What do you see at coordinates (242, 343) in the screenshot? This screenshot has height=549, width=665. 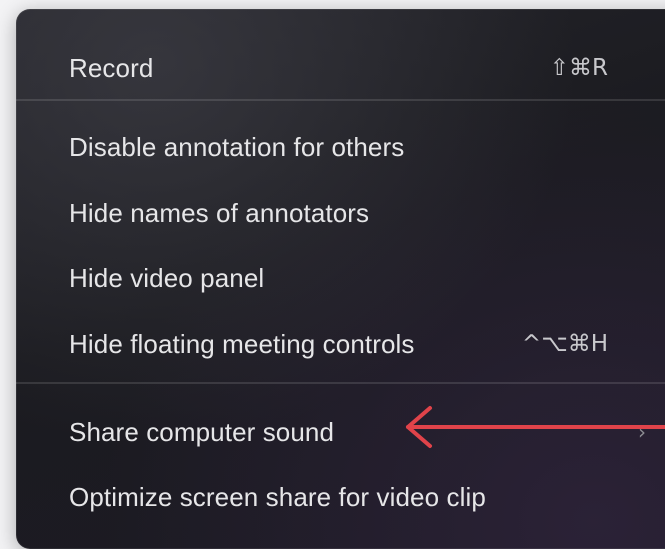 I see `menu-item-label: Hide floating meeting controls` at bounding box center [242, 343].